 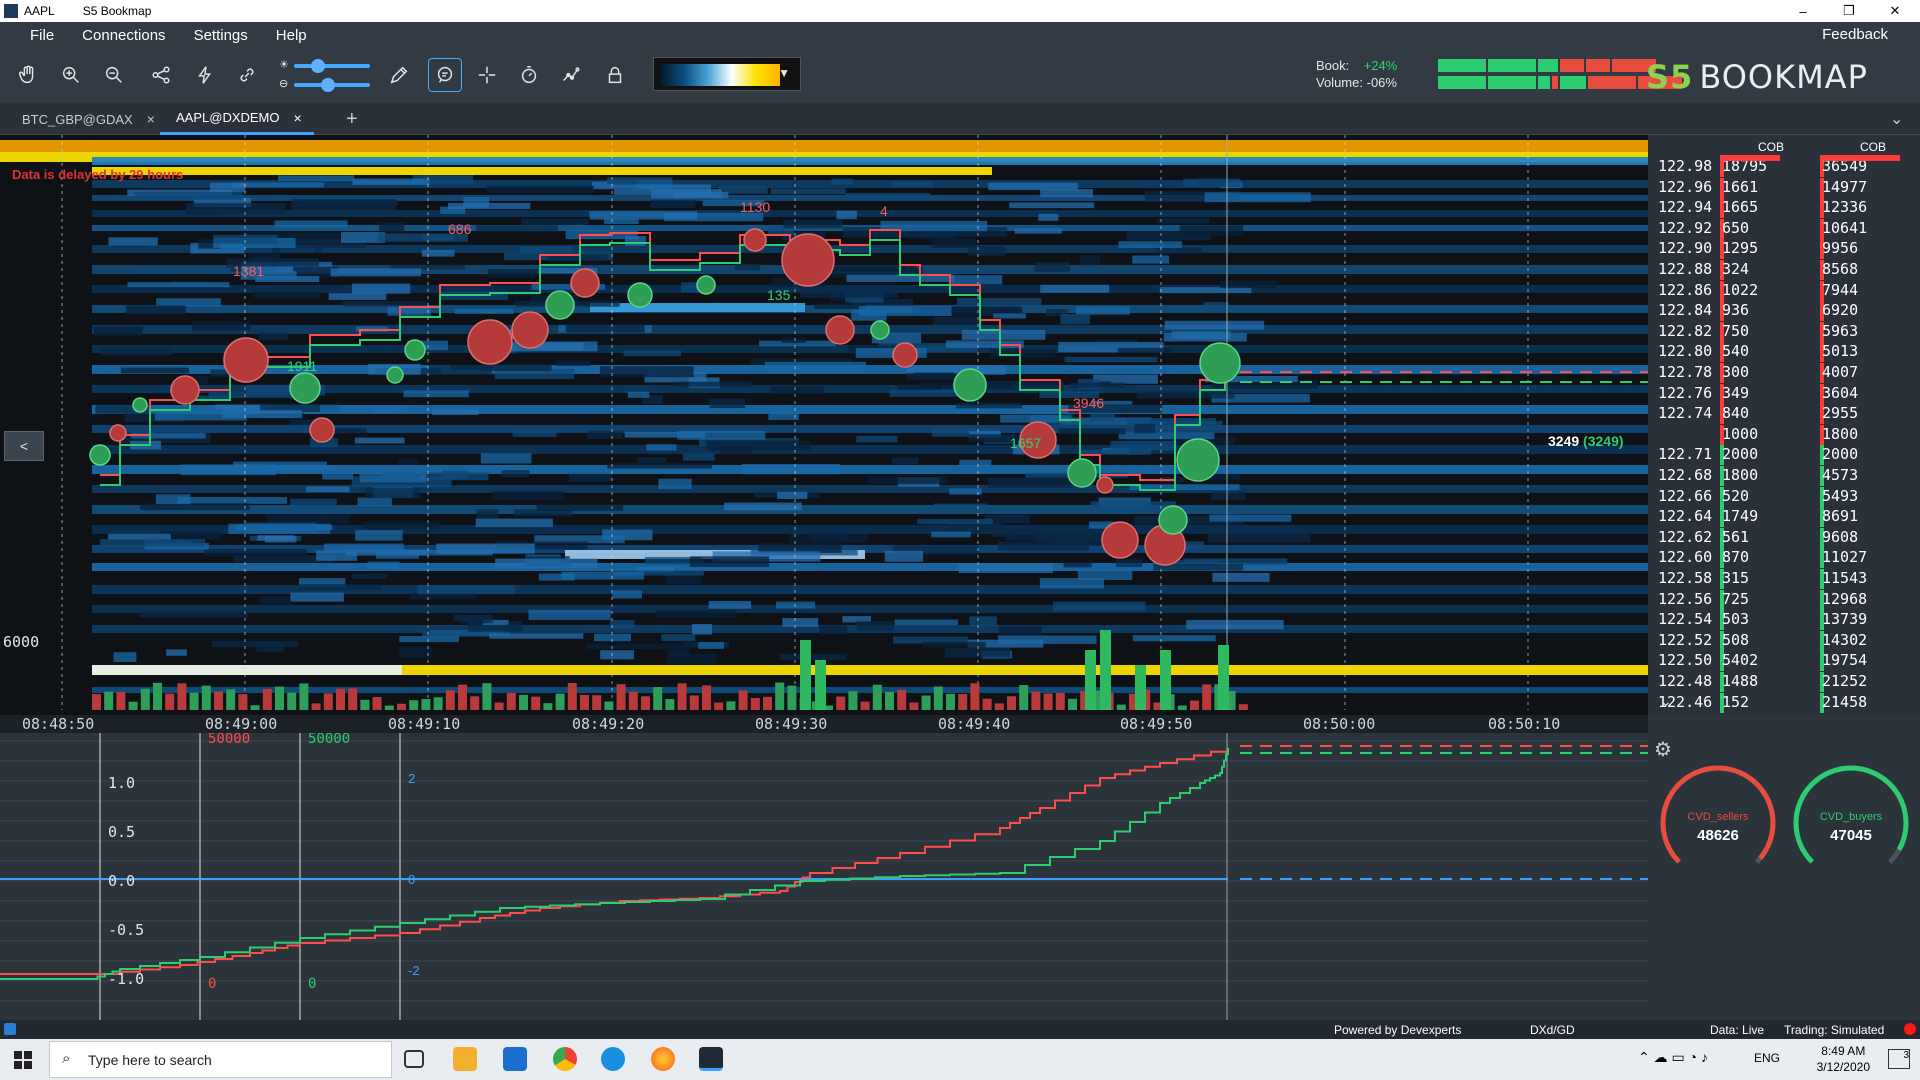 What do you see at coordinates (161, 75) in the screenshot?
I see `share-icon` at bounding box center [161, 75].